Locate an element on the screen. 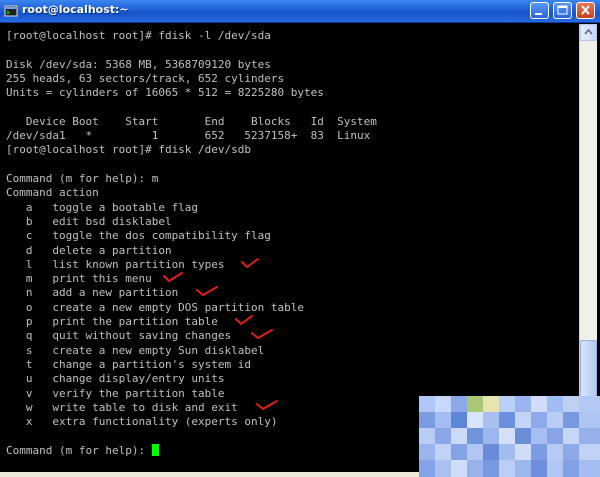 This screenshot has width=600, height=477. terminal-line-text: s create a new empty Sun disklabel is located at coordinates (135, 350).